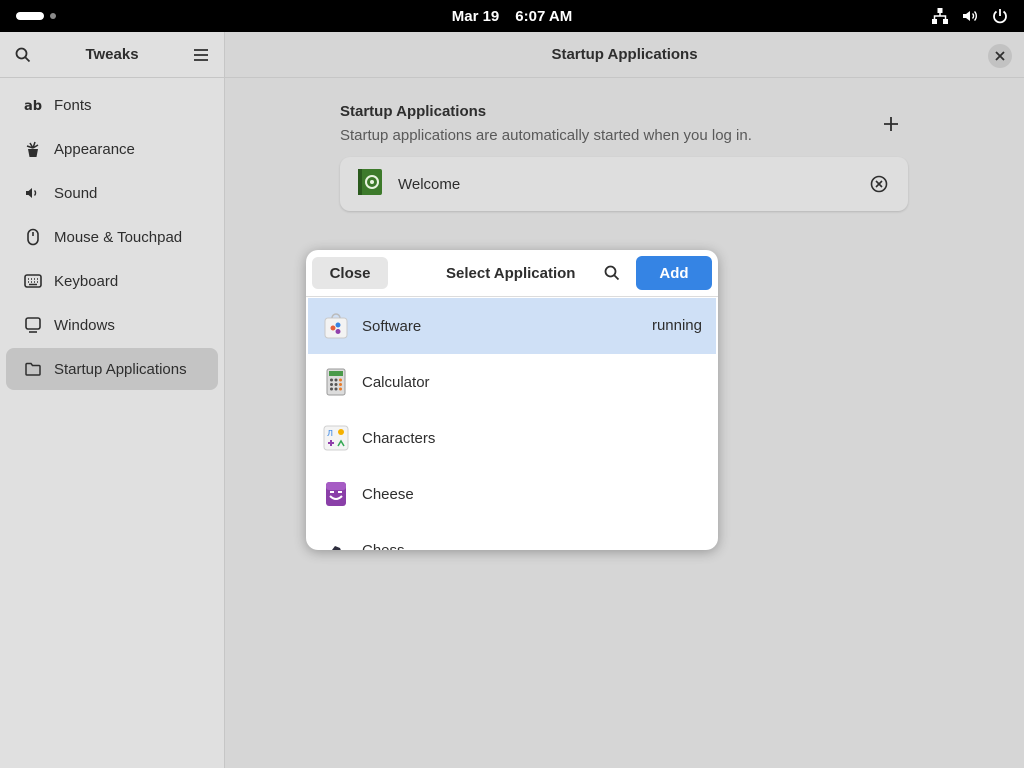 This screenshot has height=768, width=1024. I want to click on calculator-icon, so click(336, 382).